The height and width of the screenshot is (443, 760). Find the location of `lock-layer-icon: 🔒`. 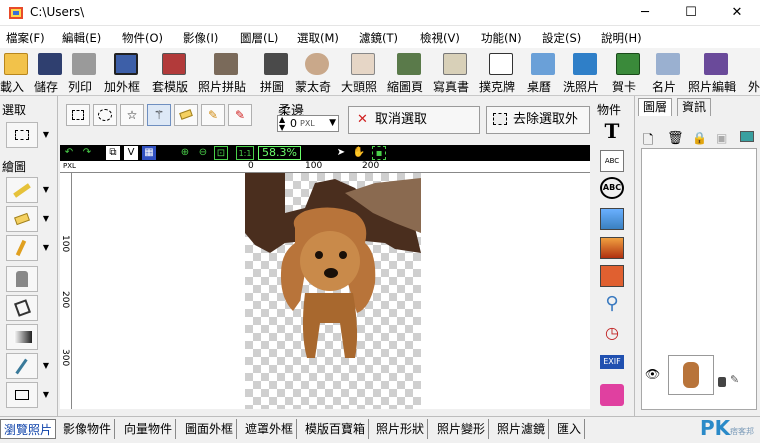

lock-layer-icon: 🔒 is located at coordinates (699, 138).